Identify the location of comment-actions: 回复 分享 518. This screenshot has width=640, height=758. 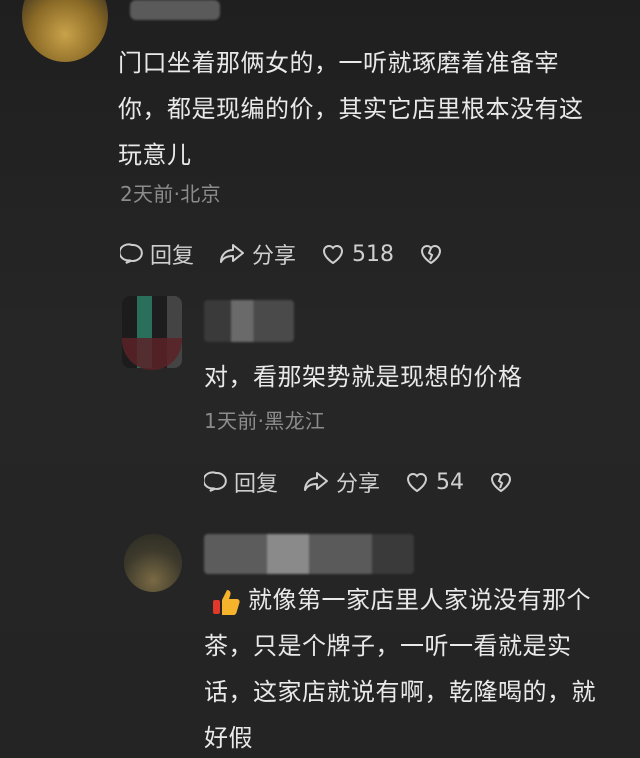
(297, 254).